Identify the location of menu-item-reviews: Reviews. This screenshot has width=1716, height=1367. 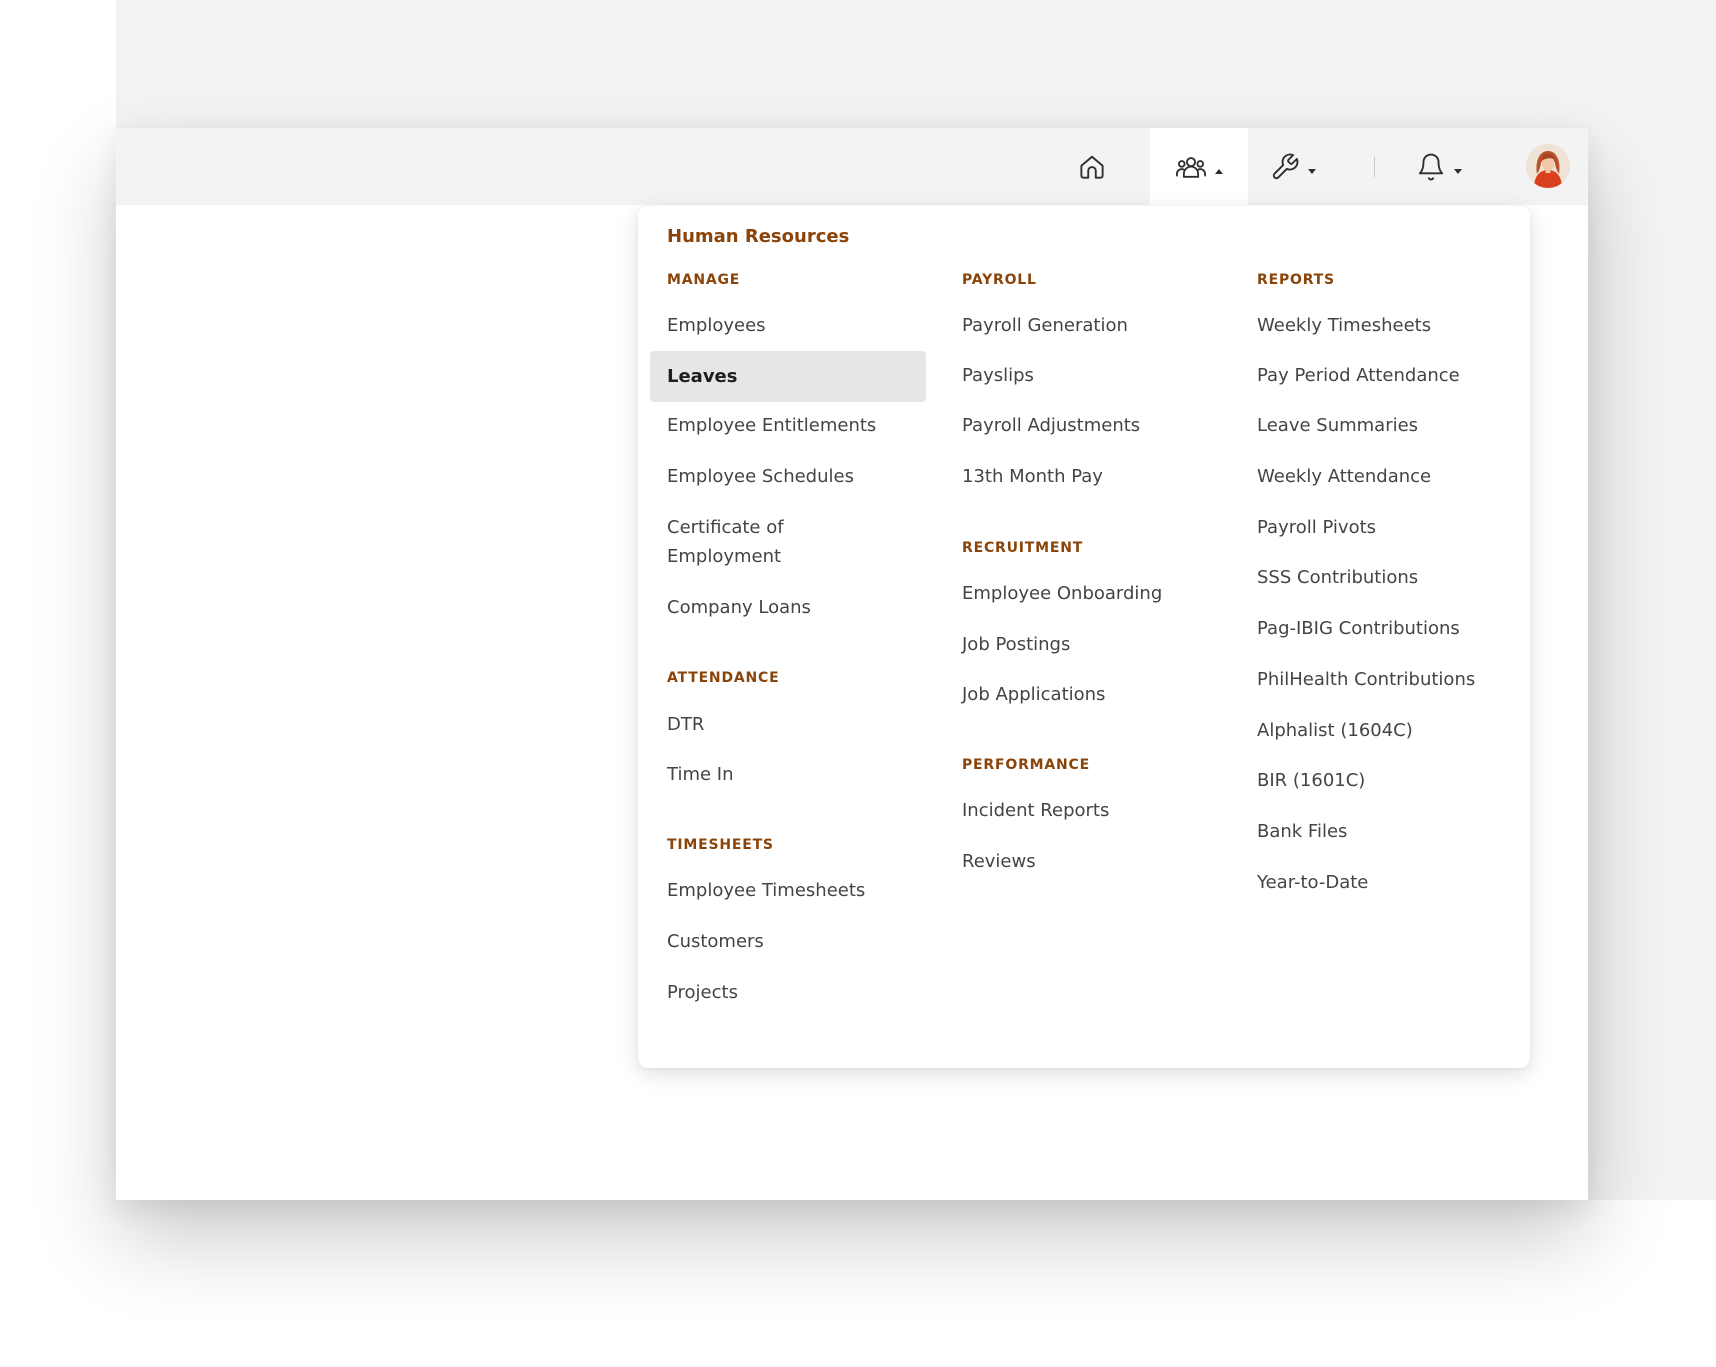
(1083, 861).